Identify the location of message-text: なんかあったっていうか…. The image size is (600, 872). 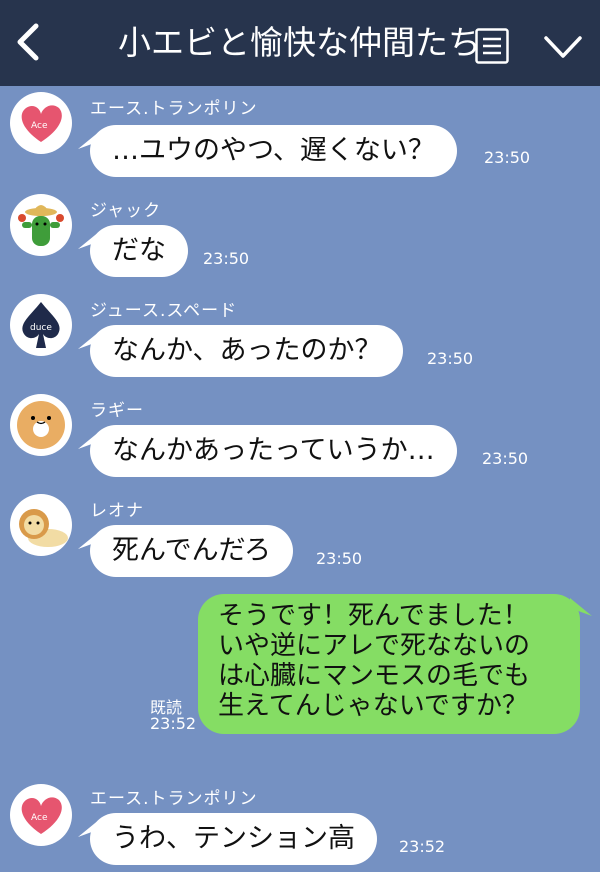
(273, 450).